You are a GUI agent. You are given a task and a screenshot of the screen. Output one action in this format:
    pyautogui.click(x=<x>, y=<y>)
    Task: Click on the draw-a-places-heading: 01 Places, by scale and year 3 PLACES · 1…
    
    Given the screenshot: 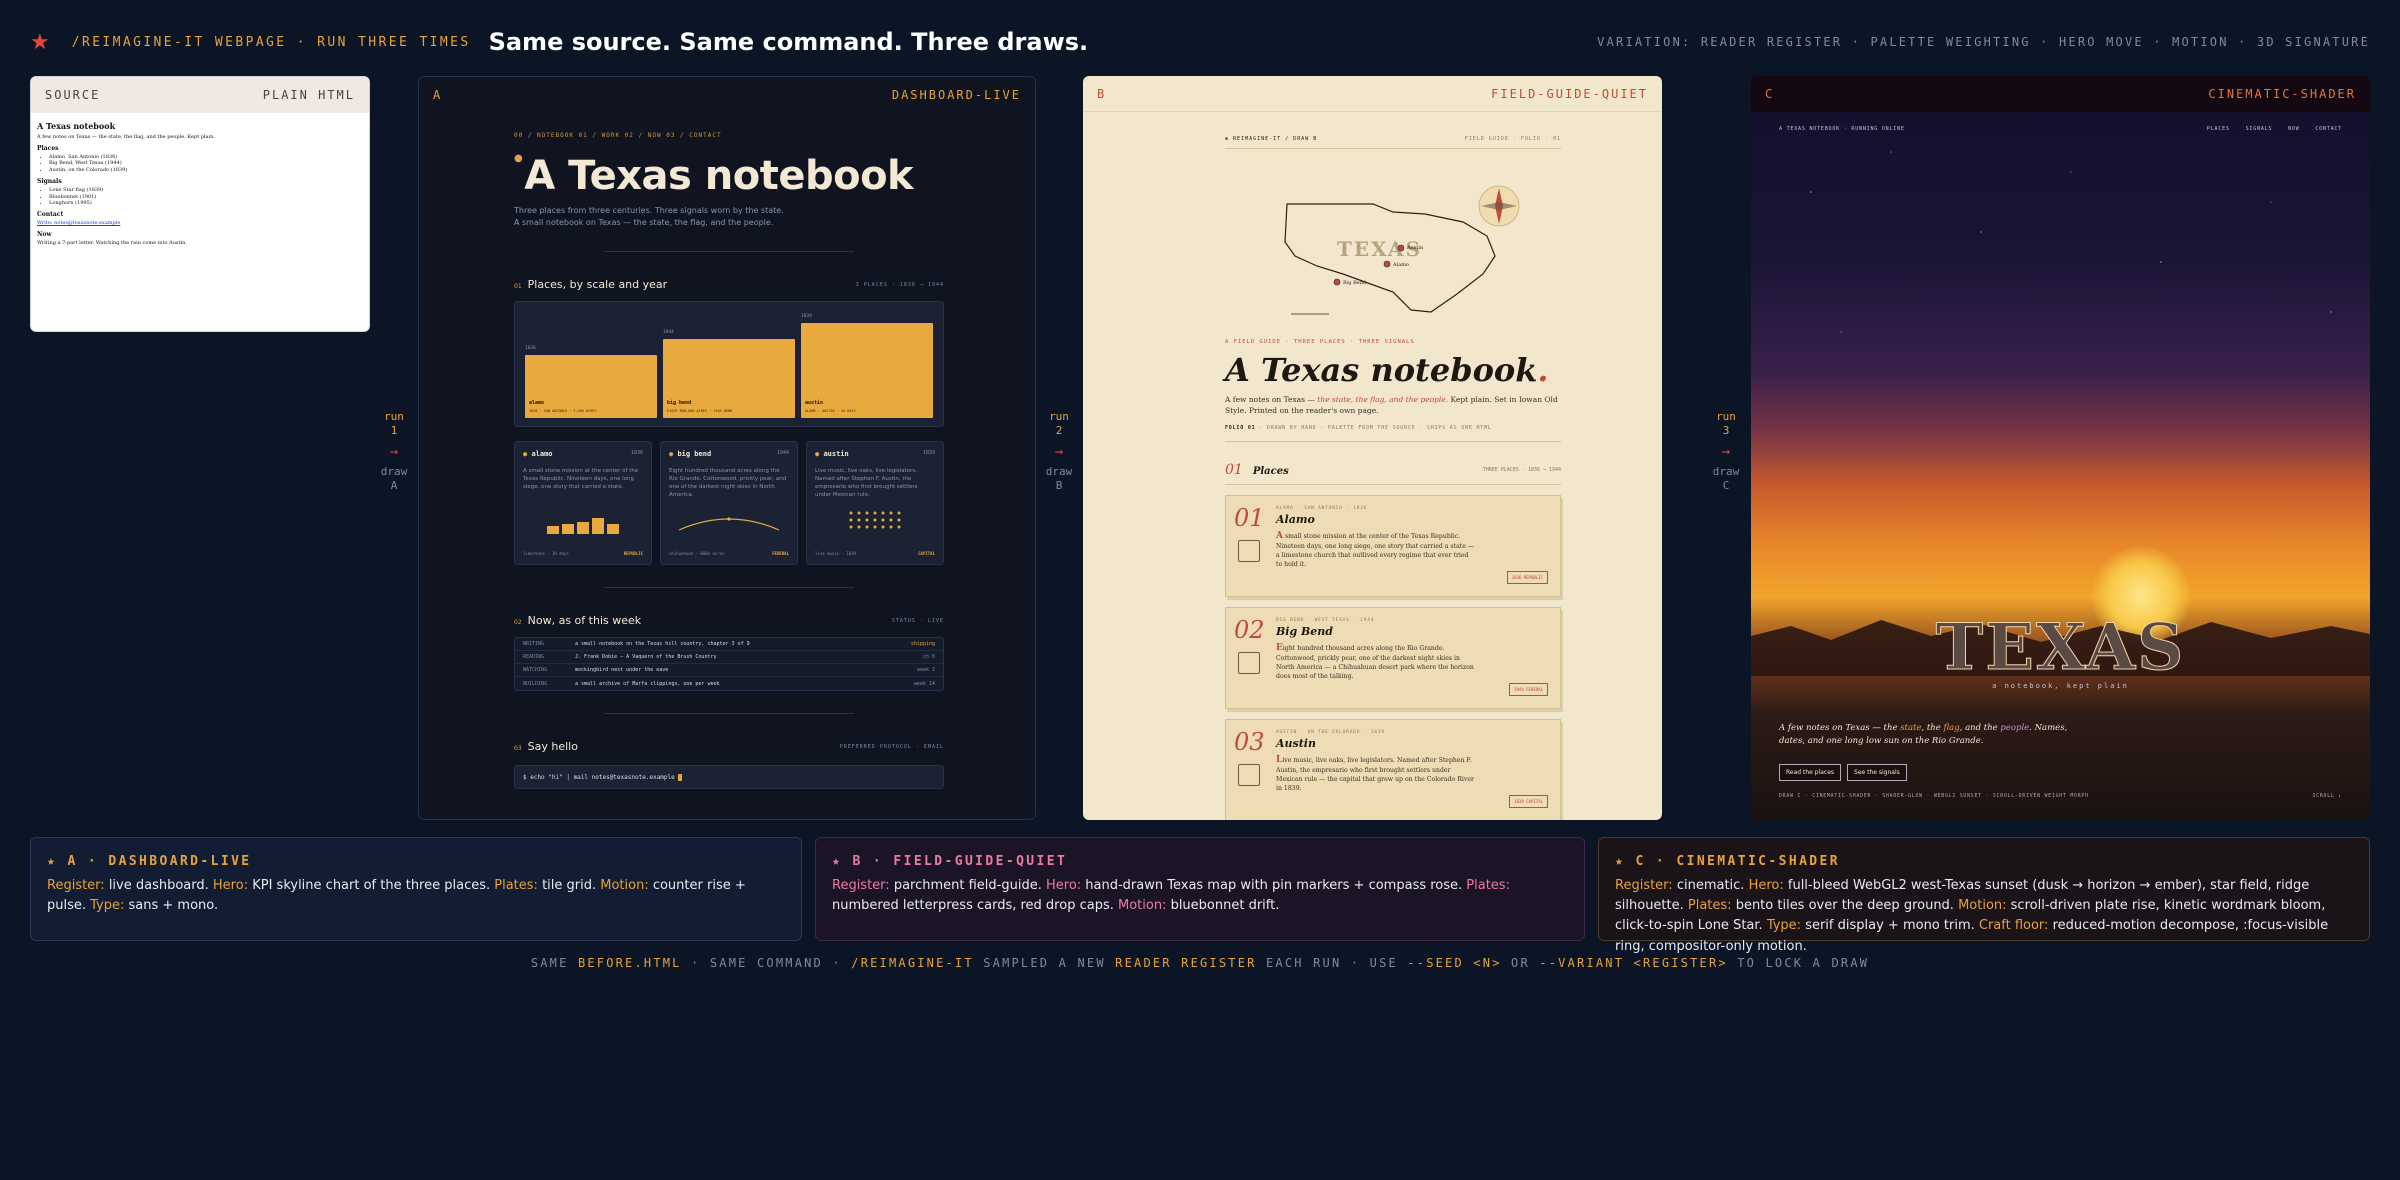 What is the action you would take?
    pyautogui.click(x=729, y=284)
    